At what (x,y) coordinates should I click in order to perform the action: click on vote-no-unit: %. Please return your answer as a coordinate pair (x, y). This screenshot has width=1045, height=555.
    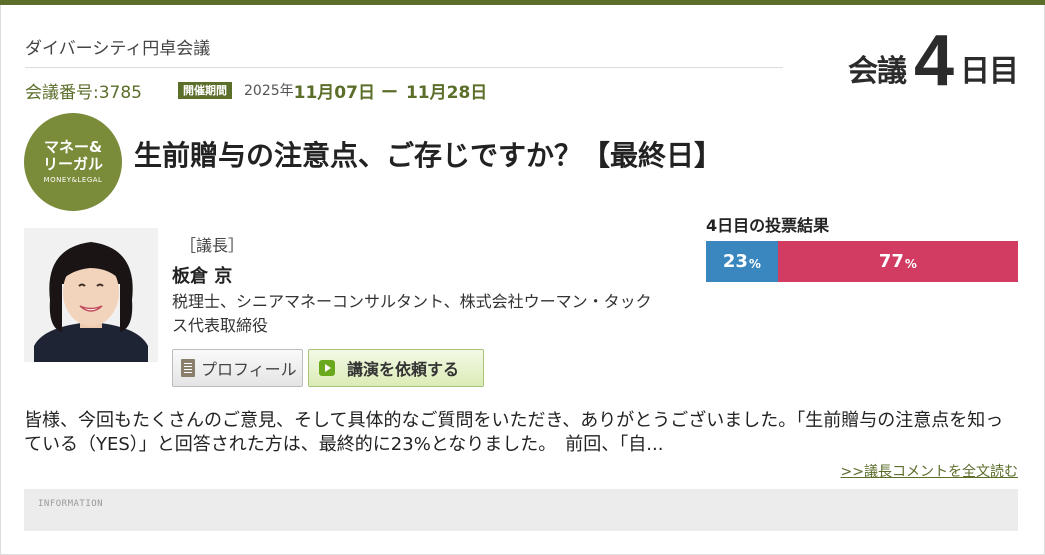
    Looking at the image, I should click on (910, 263).